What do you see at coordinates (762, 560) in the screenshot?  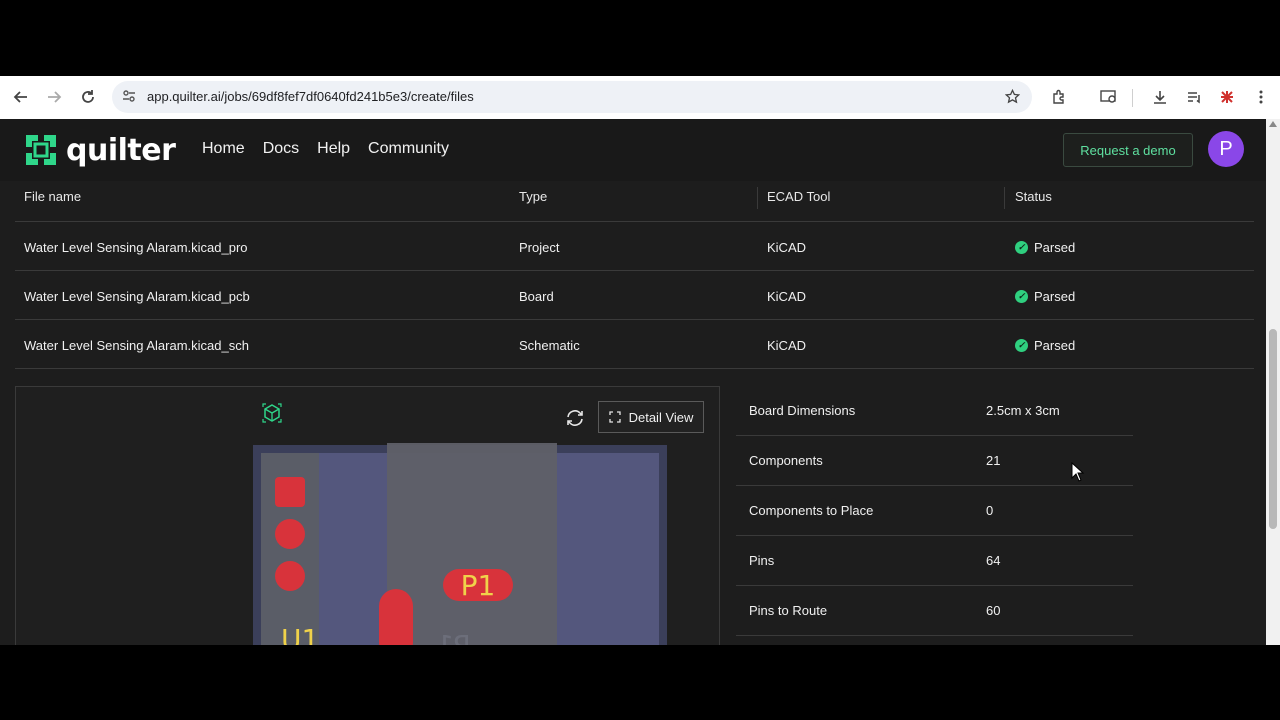 I see `stat-label: Pins` at bounding box center [762, 560].